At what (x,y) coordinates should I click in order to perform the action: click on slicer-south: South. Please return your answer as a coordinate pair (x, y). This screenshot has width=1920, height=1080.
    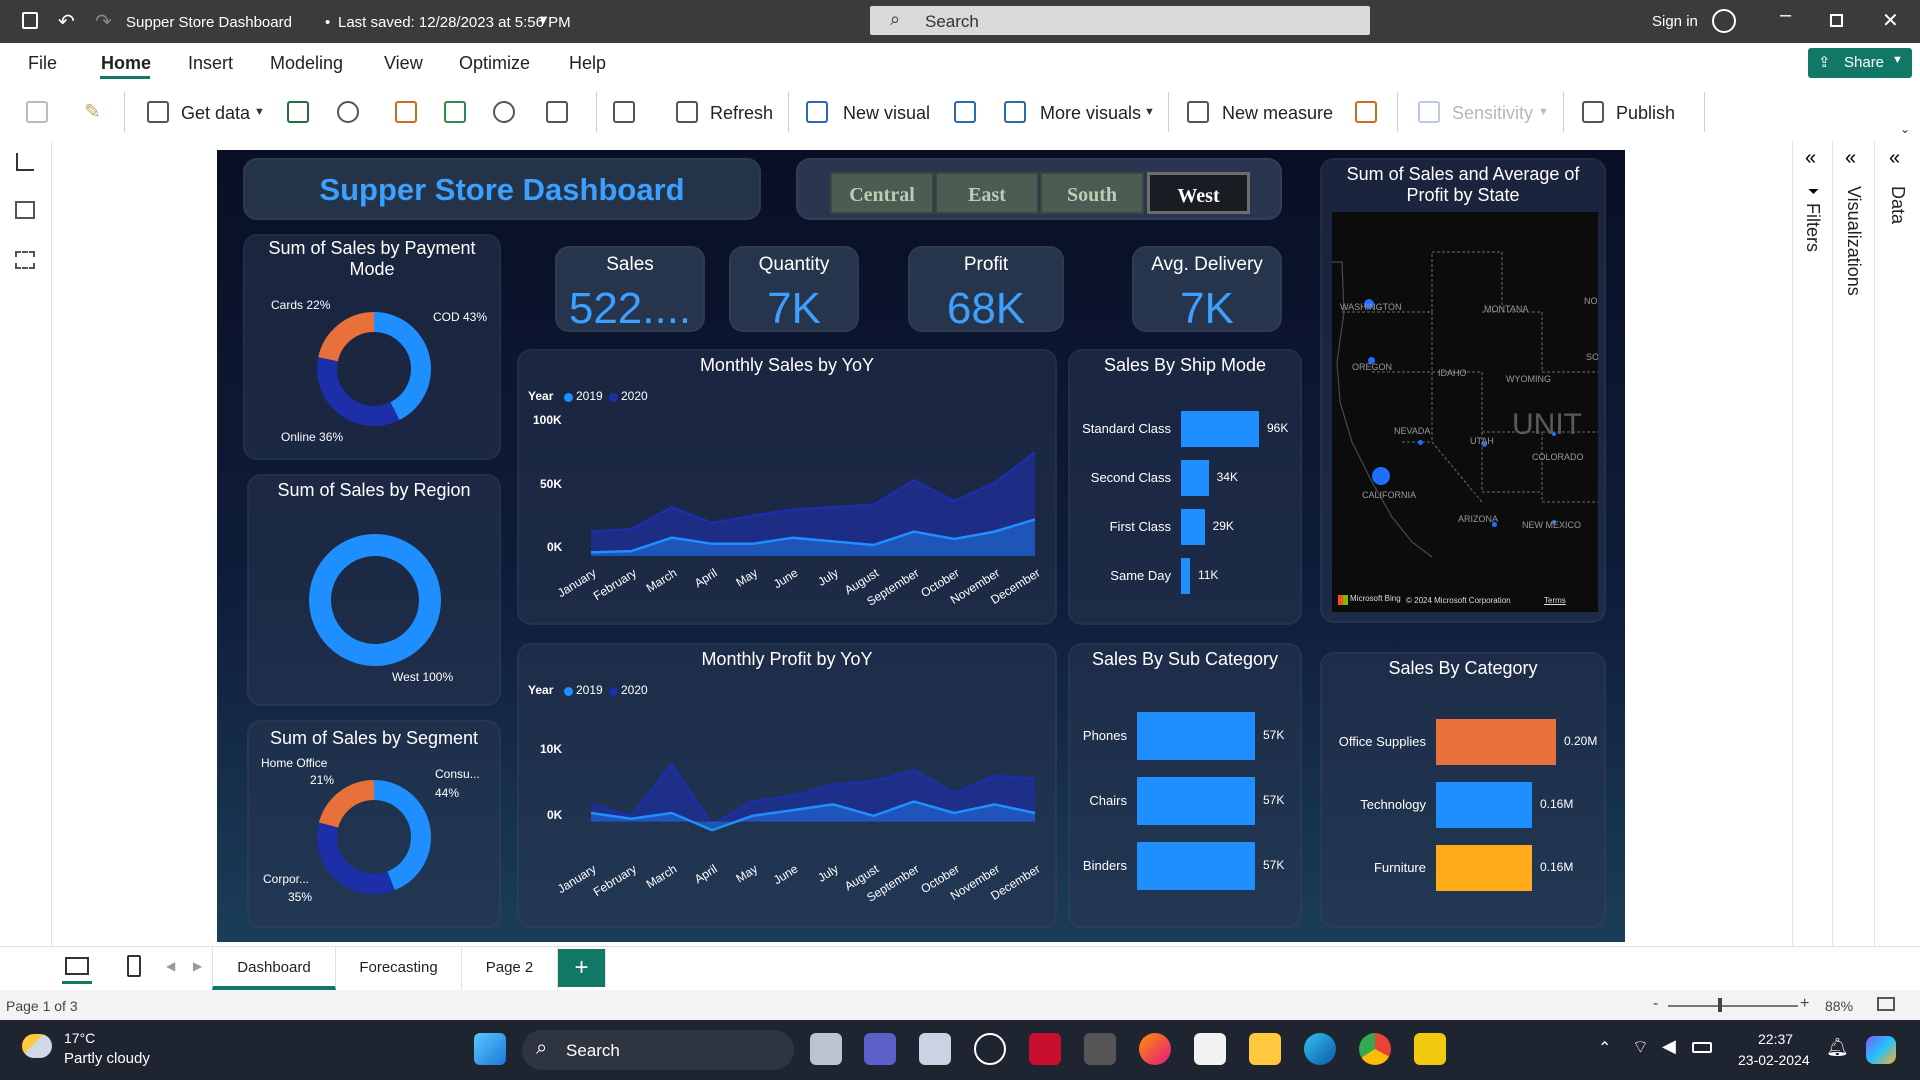
    Looking at the image, I should click on (1092, 193).